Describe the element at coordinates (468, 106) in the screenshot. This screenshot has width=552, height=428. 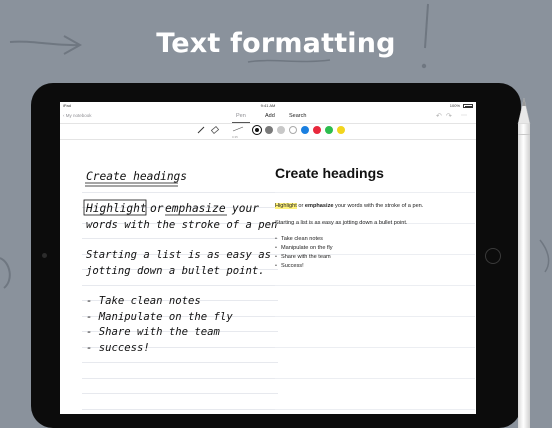
I see `battery-icon` at that location.